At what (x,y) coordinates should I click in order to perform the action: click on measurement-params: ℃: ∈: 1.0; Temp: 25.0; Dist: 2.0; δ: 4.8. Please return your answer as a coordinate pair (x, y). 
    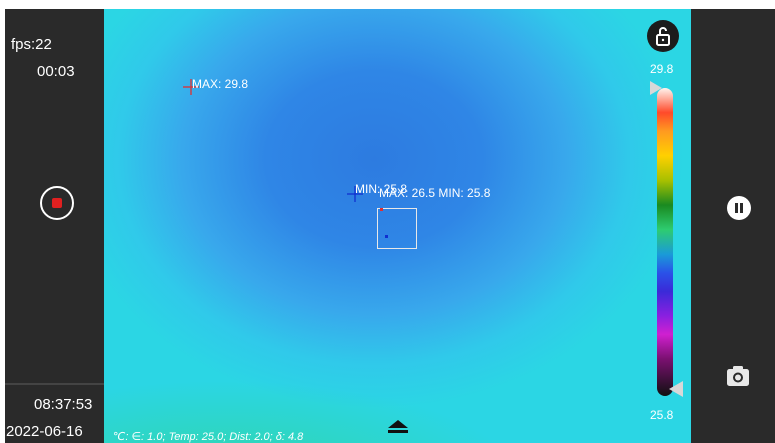
    Looking at the image, I should click on (208, 437).